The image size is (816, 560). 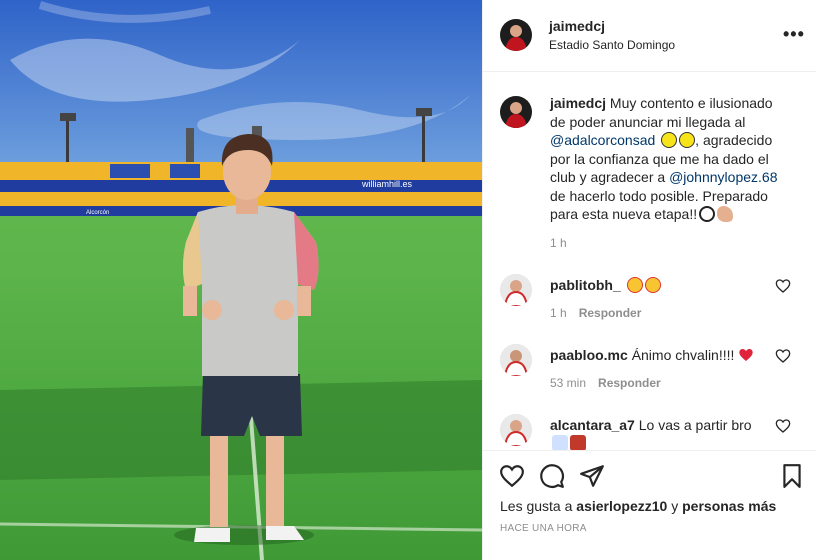 What do you see at coordinates (97, 213) in the screenshot?
I see `sponsor-banner-text: Alcorcón` at bounding box center [97, 213].